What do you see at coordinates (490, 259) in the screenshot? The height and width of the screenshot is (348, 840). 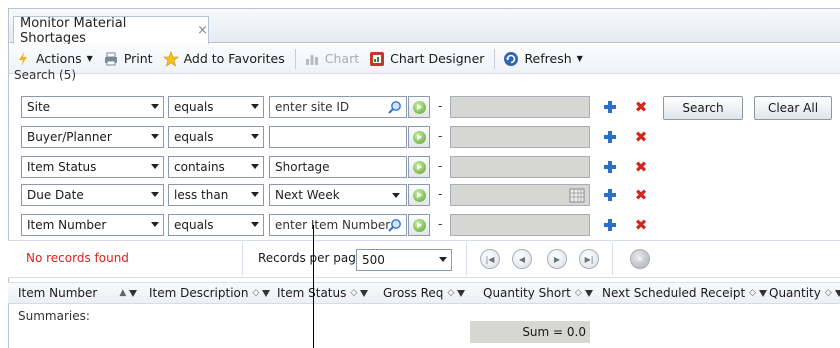 I see `first-page-icon: |◀` at bounding box center [490, 259].